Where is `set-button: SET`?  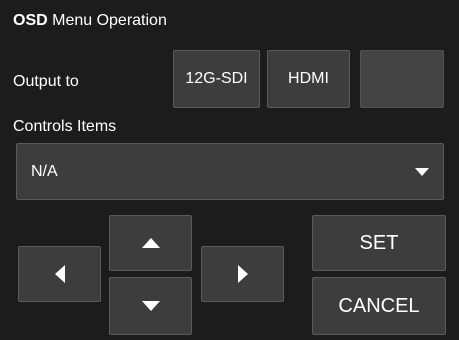 set-button: SET is located at coordinates (379, 243).